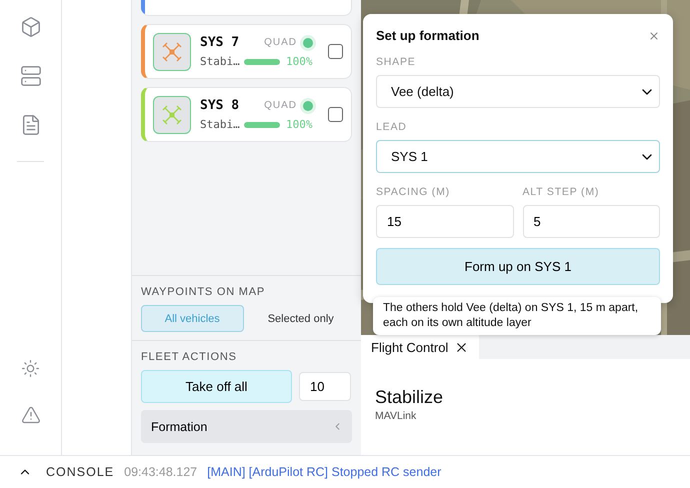  I want to click on dialog-title: Set up formation, so click(428, 35).